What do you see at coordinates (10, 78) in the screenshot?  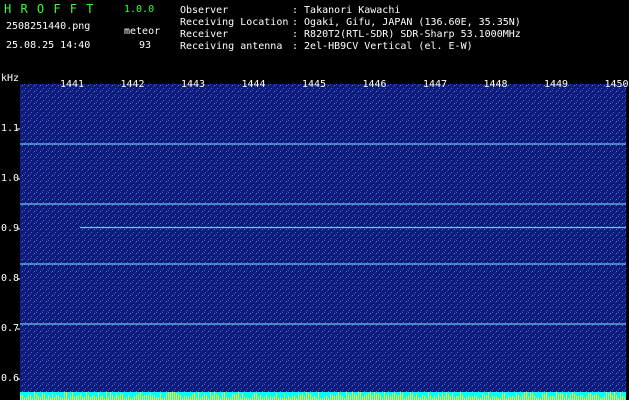 I see `y-axis-unit: kHz` at bounding box center [10, 78].